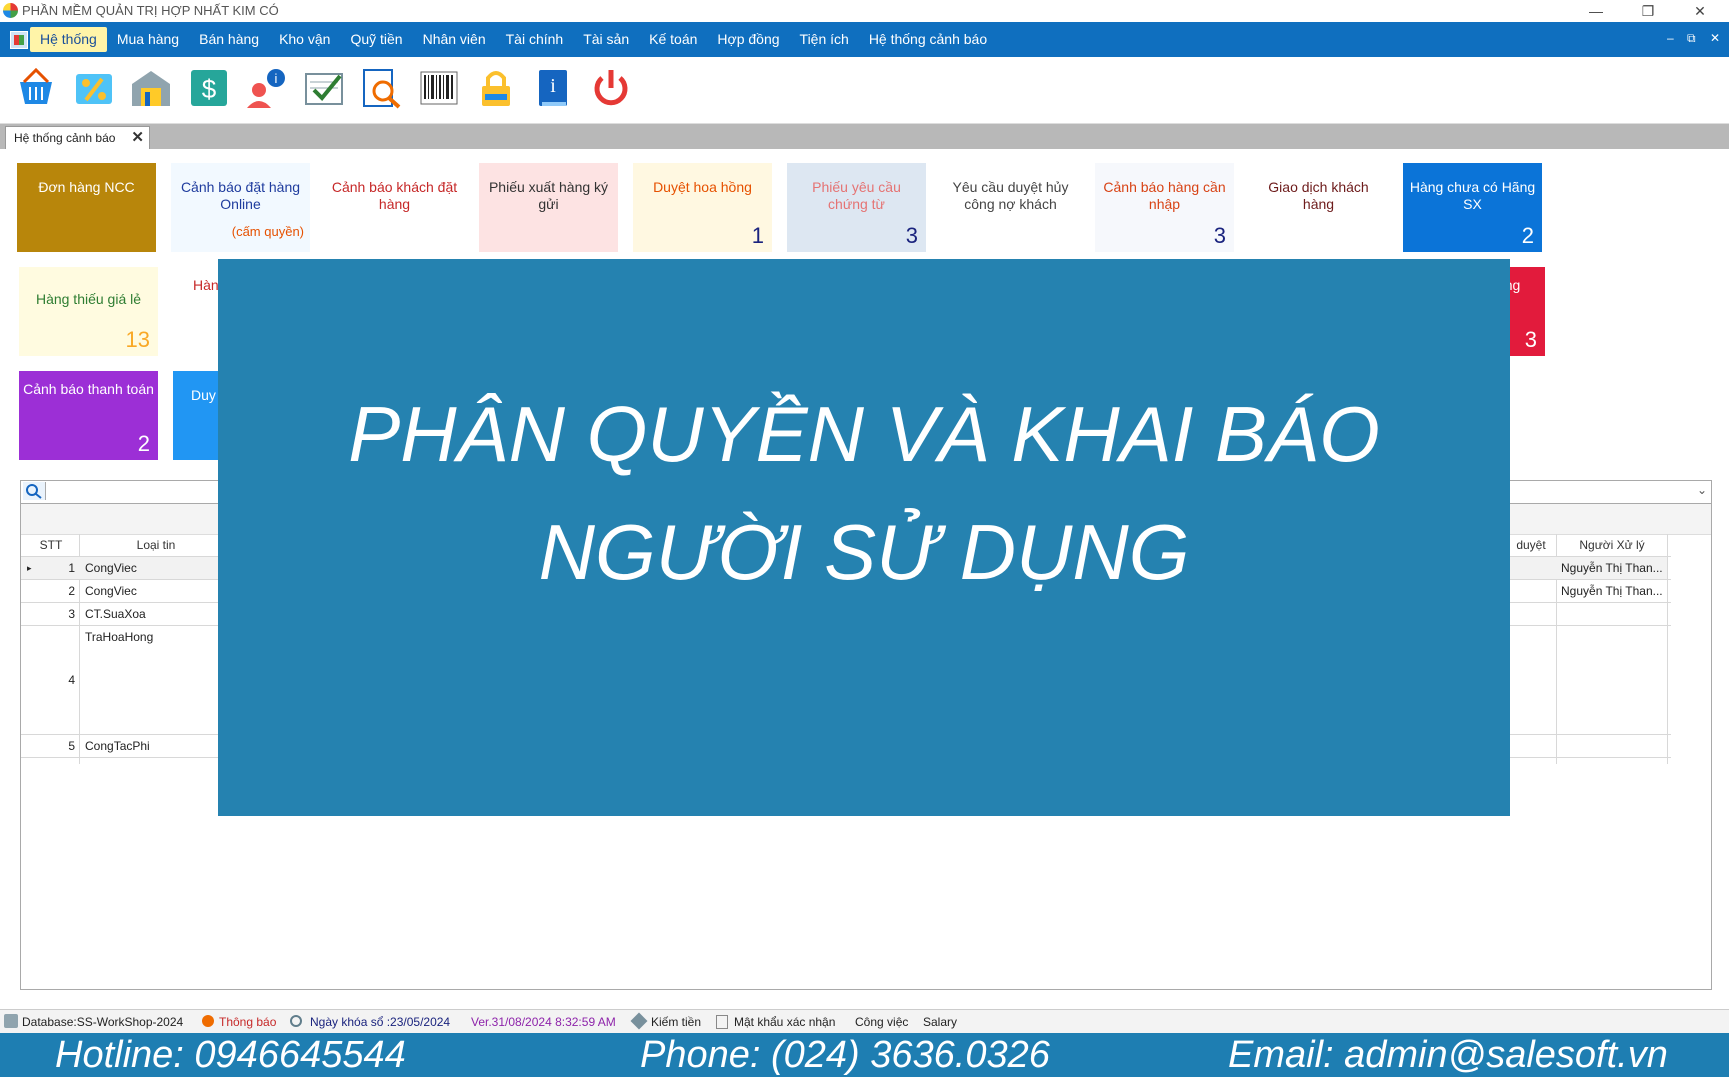 The image size is (1729, 1077). What do you see at coordinates (1448, 1055) in the screenshot?
I see `footer-email: Email: admin@salesoft.vn` at bounding box center [1448, 1055].